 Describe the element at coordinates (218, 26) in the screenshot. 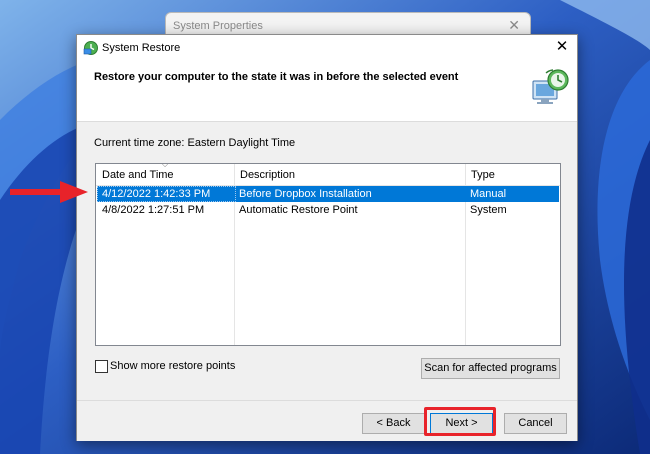

I see `background-window-title: System Properties` at that location.